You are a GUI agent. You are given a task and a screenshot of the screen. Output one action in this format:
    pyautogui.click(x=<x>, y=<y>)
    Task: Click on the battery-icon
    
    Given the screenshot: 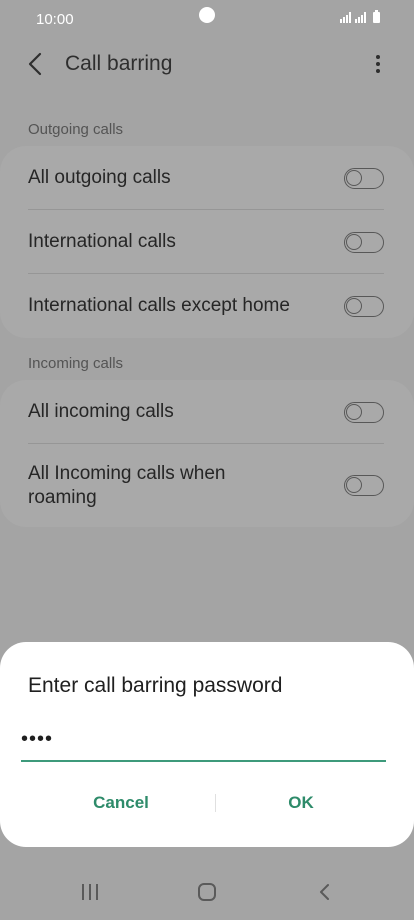 What is the action you would take?
    pyautogui.click(x=376, y=16)
    